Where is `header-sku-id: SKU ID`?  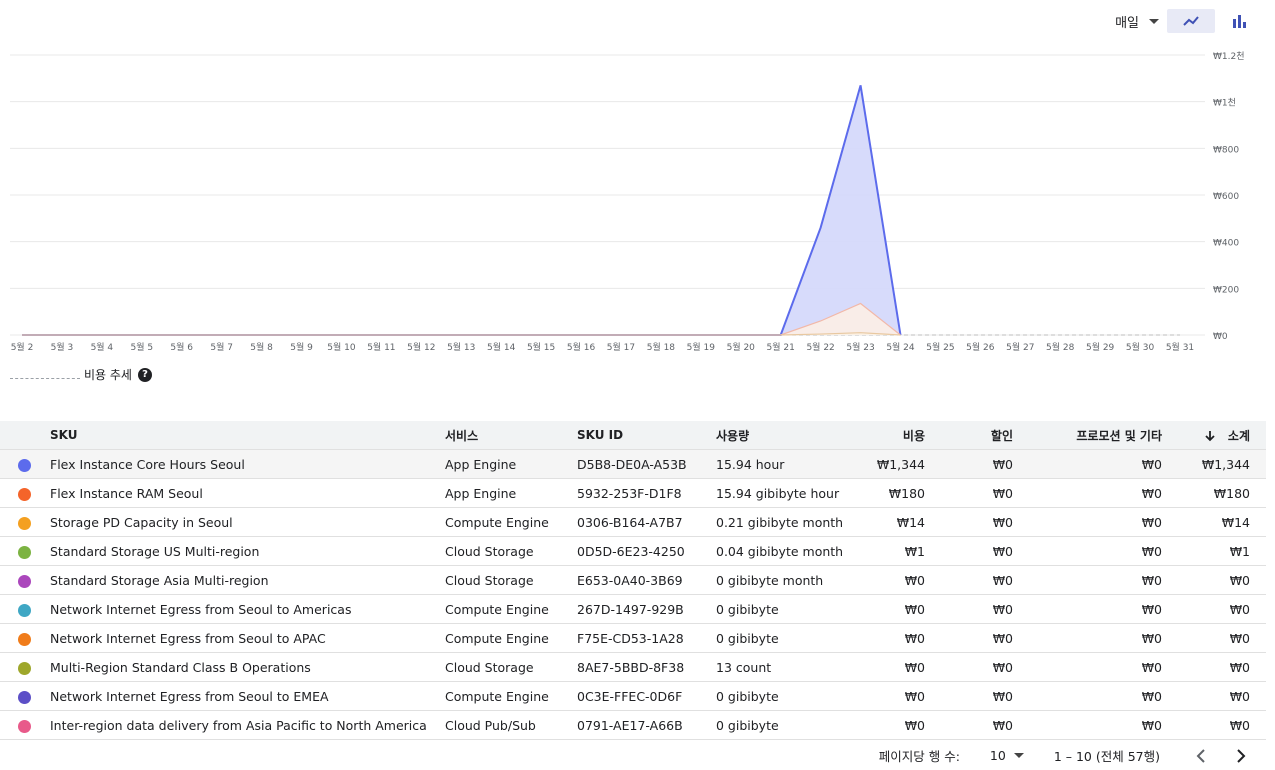 header-sku-id: SKU ID is located at coordinates (646, 435).